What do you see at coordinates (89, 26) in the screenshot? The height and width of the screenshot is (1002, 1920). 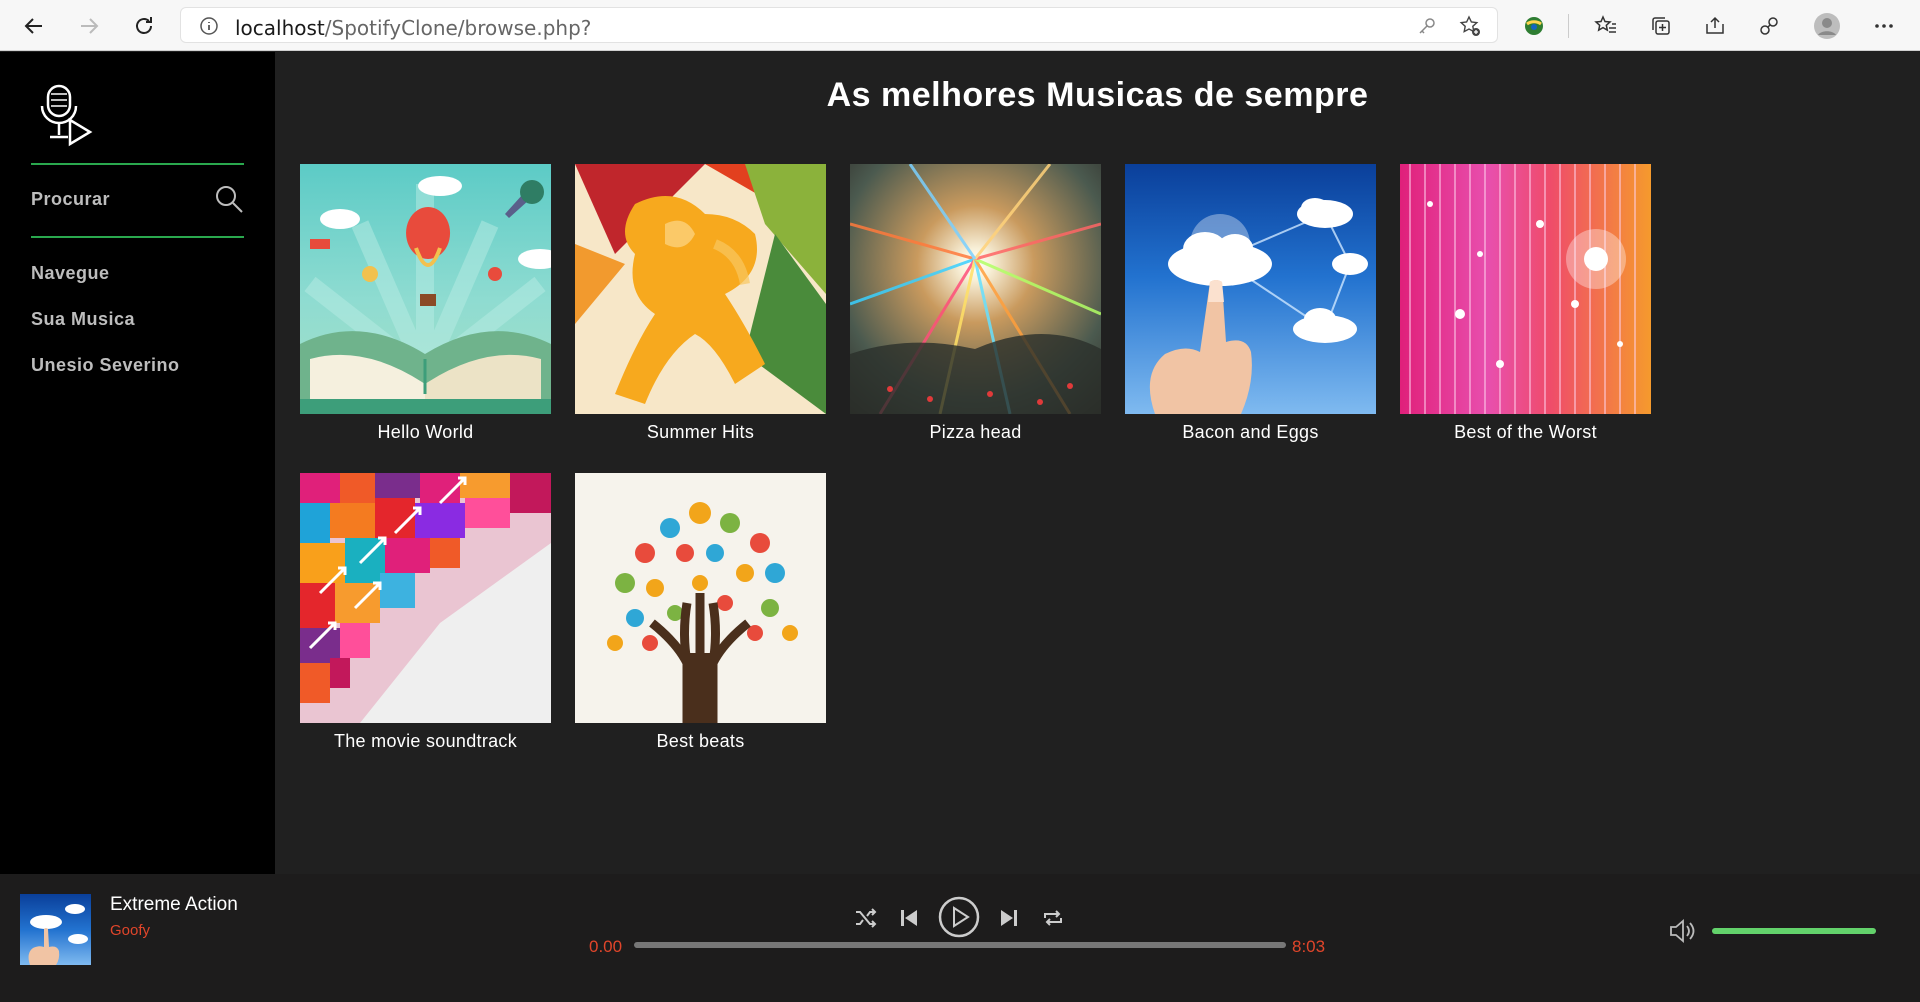 I see `forward-icon` at bounding box center [89, 26].